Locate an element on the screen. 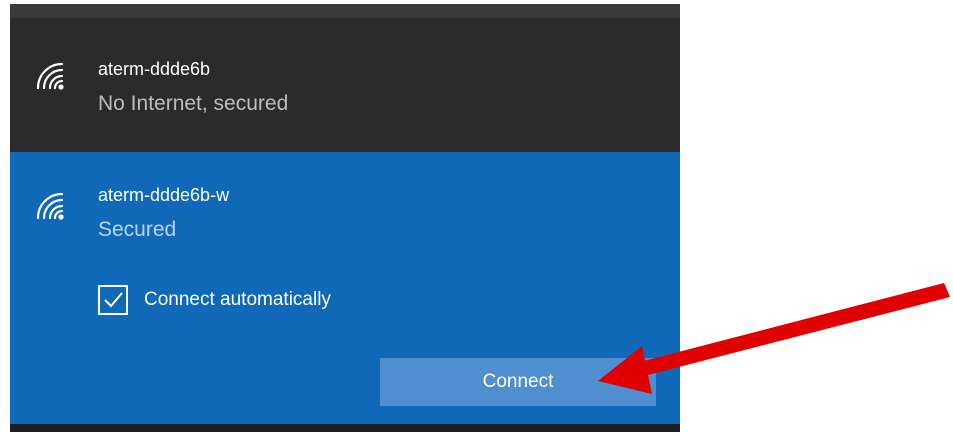 This screenshot has height=436, width=953. connect-button: Connect is located at coordinates (518, 382).